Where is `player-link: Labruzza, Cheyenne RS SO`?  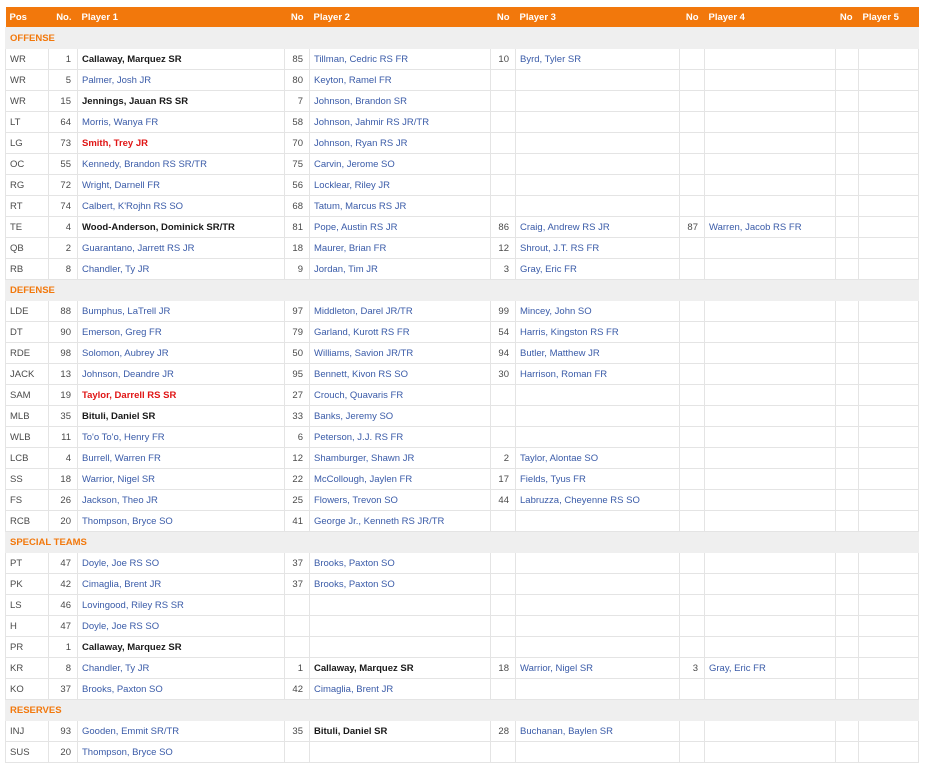 player-link: Labruzza, Cheyenne RS SO is located at coordinates (580, 500).